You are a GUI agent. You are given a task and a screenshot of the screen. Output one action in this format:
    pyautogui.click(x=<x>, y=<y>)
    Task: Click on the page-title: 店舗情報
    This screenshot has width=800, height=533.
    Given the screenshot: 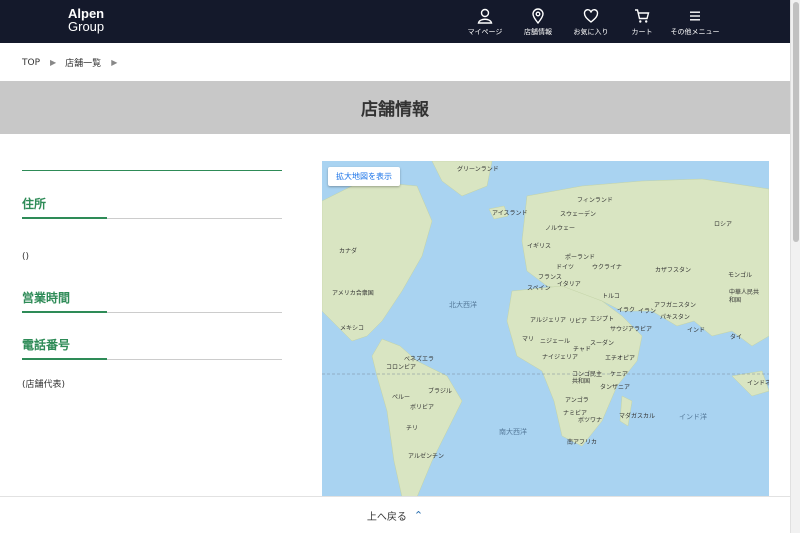 What is the action you would take?
    pyautogui.click(x=395, y=110)
    